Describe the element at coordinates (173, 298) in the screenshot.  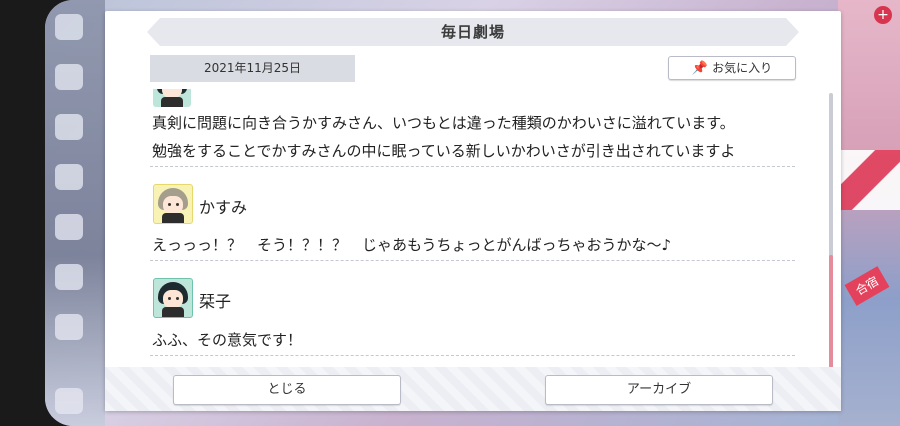
I see `shioriko-avatar` at that location.